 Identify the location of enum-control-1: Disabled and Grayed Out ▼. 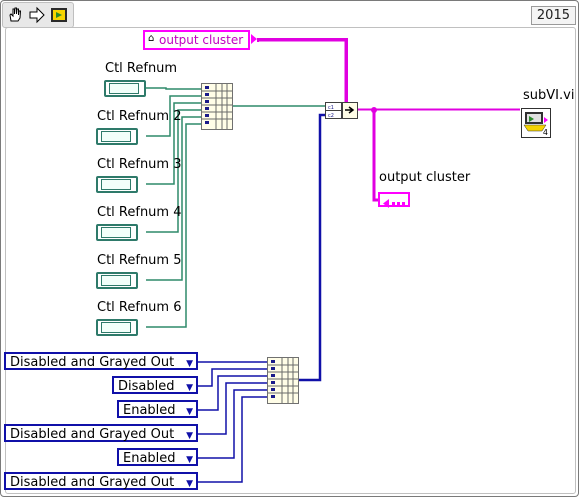
(101, 361).